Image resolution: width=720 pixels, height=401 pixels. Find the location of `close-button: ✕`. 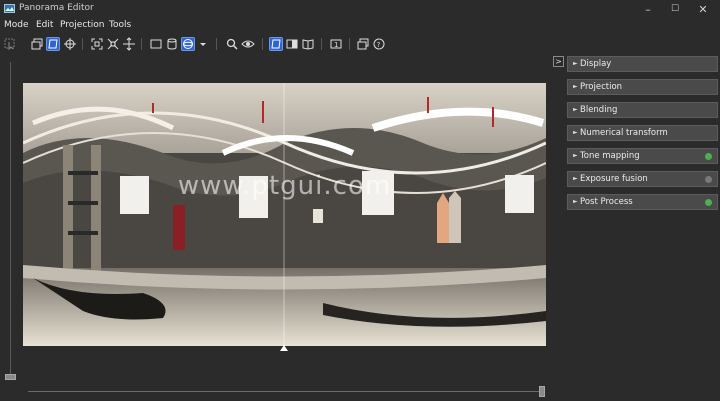

close-button: ✕ is located at coordinates (703, 9).